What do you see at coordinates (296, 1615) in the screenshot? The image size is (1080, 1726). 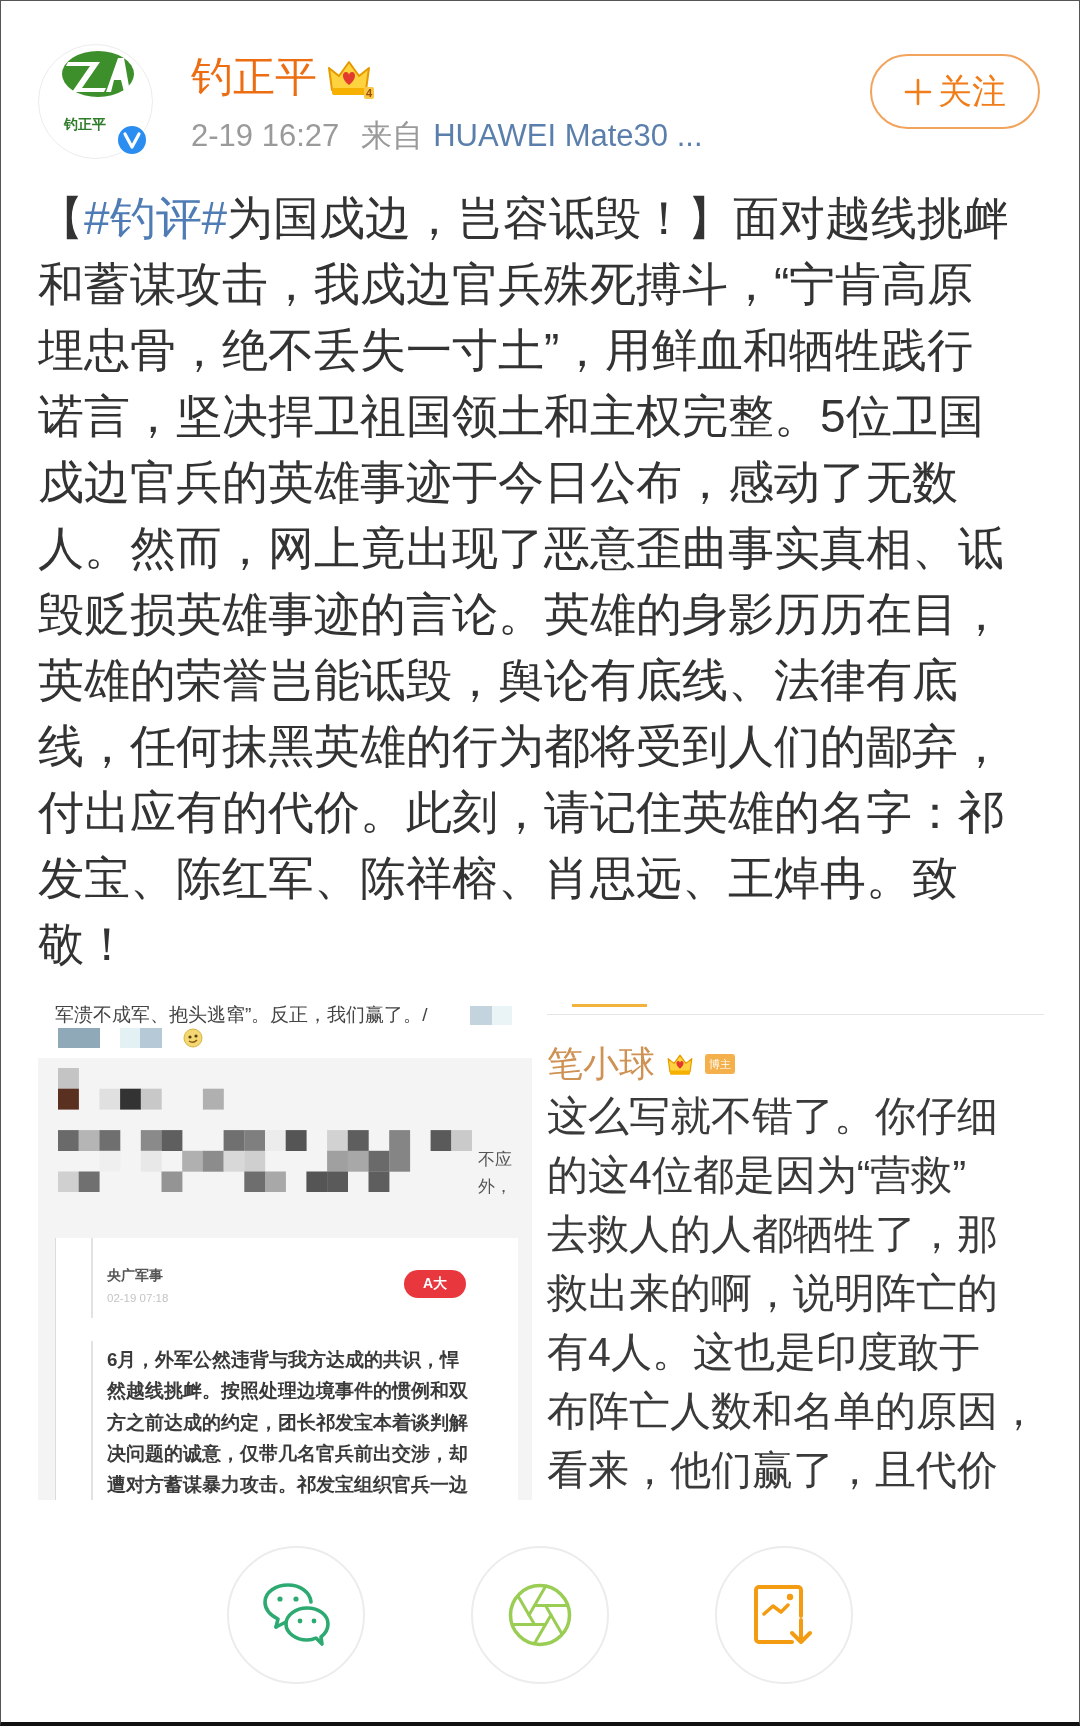 I see `chat-bubbles-icon` at bounding box center [296, 1615].